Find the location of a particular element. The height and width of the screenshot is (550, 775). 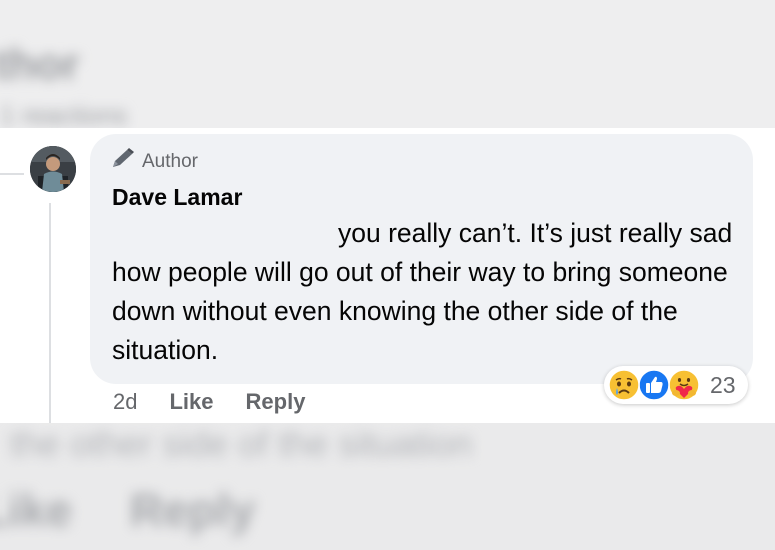

reactions-summary: 23 is located at coordinates (676, 385).